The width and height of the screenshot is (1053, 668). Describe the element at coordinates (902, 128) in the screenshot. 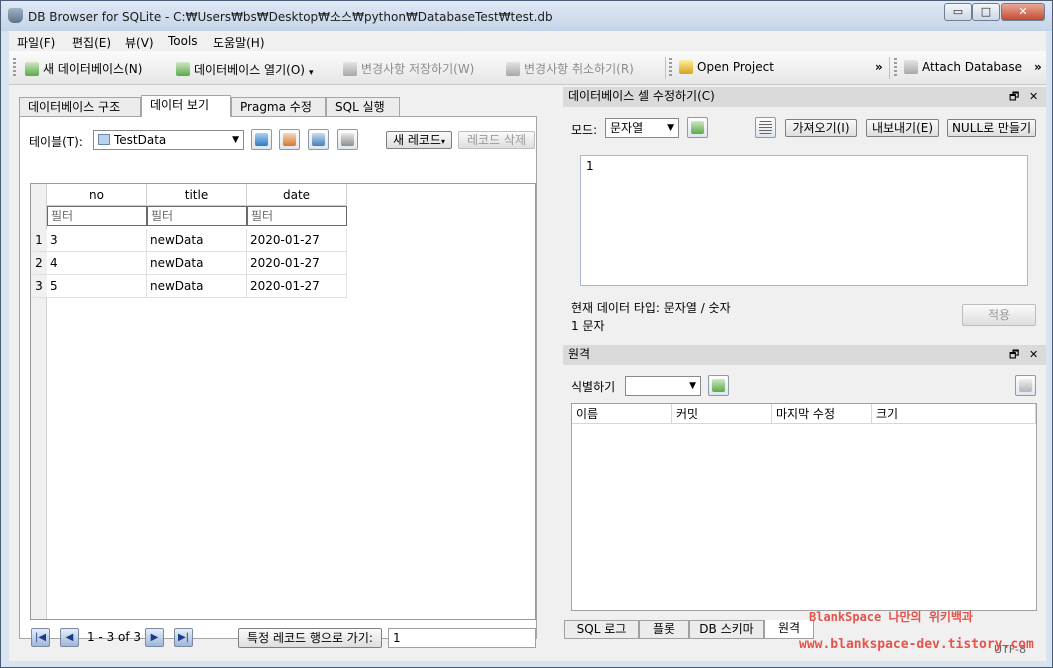

I see `export-button: 내보내기(E)` at that location.